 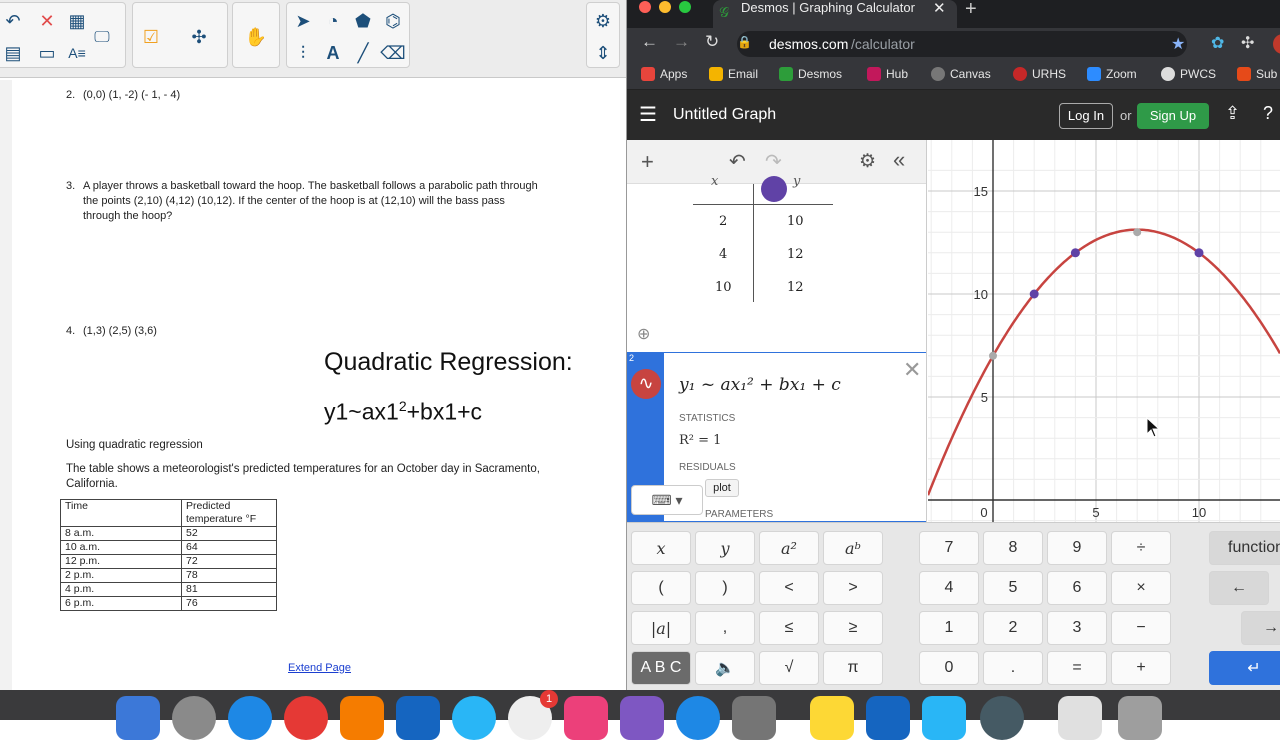 What do you see at coordinates (47, 53) in the screenshot?
I see `screen-icon: ▭` at bounding box center [47, 53].